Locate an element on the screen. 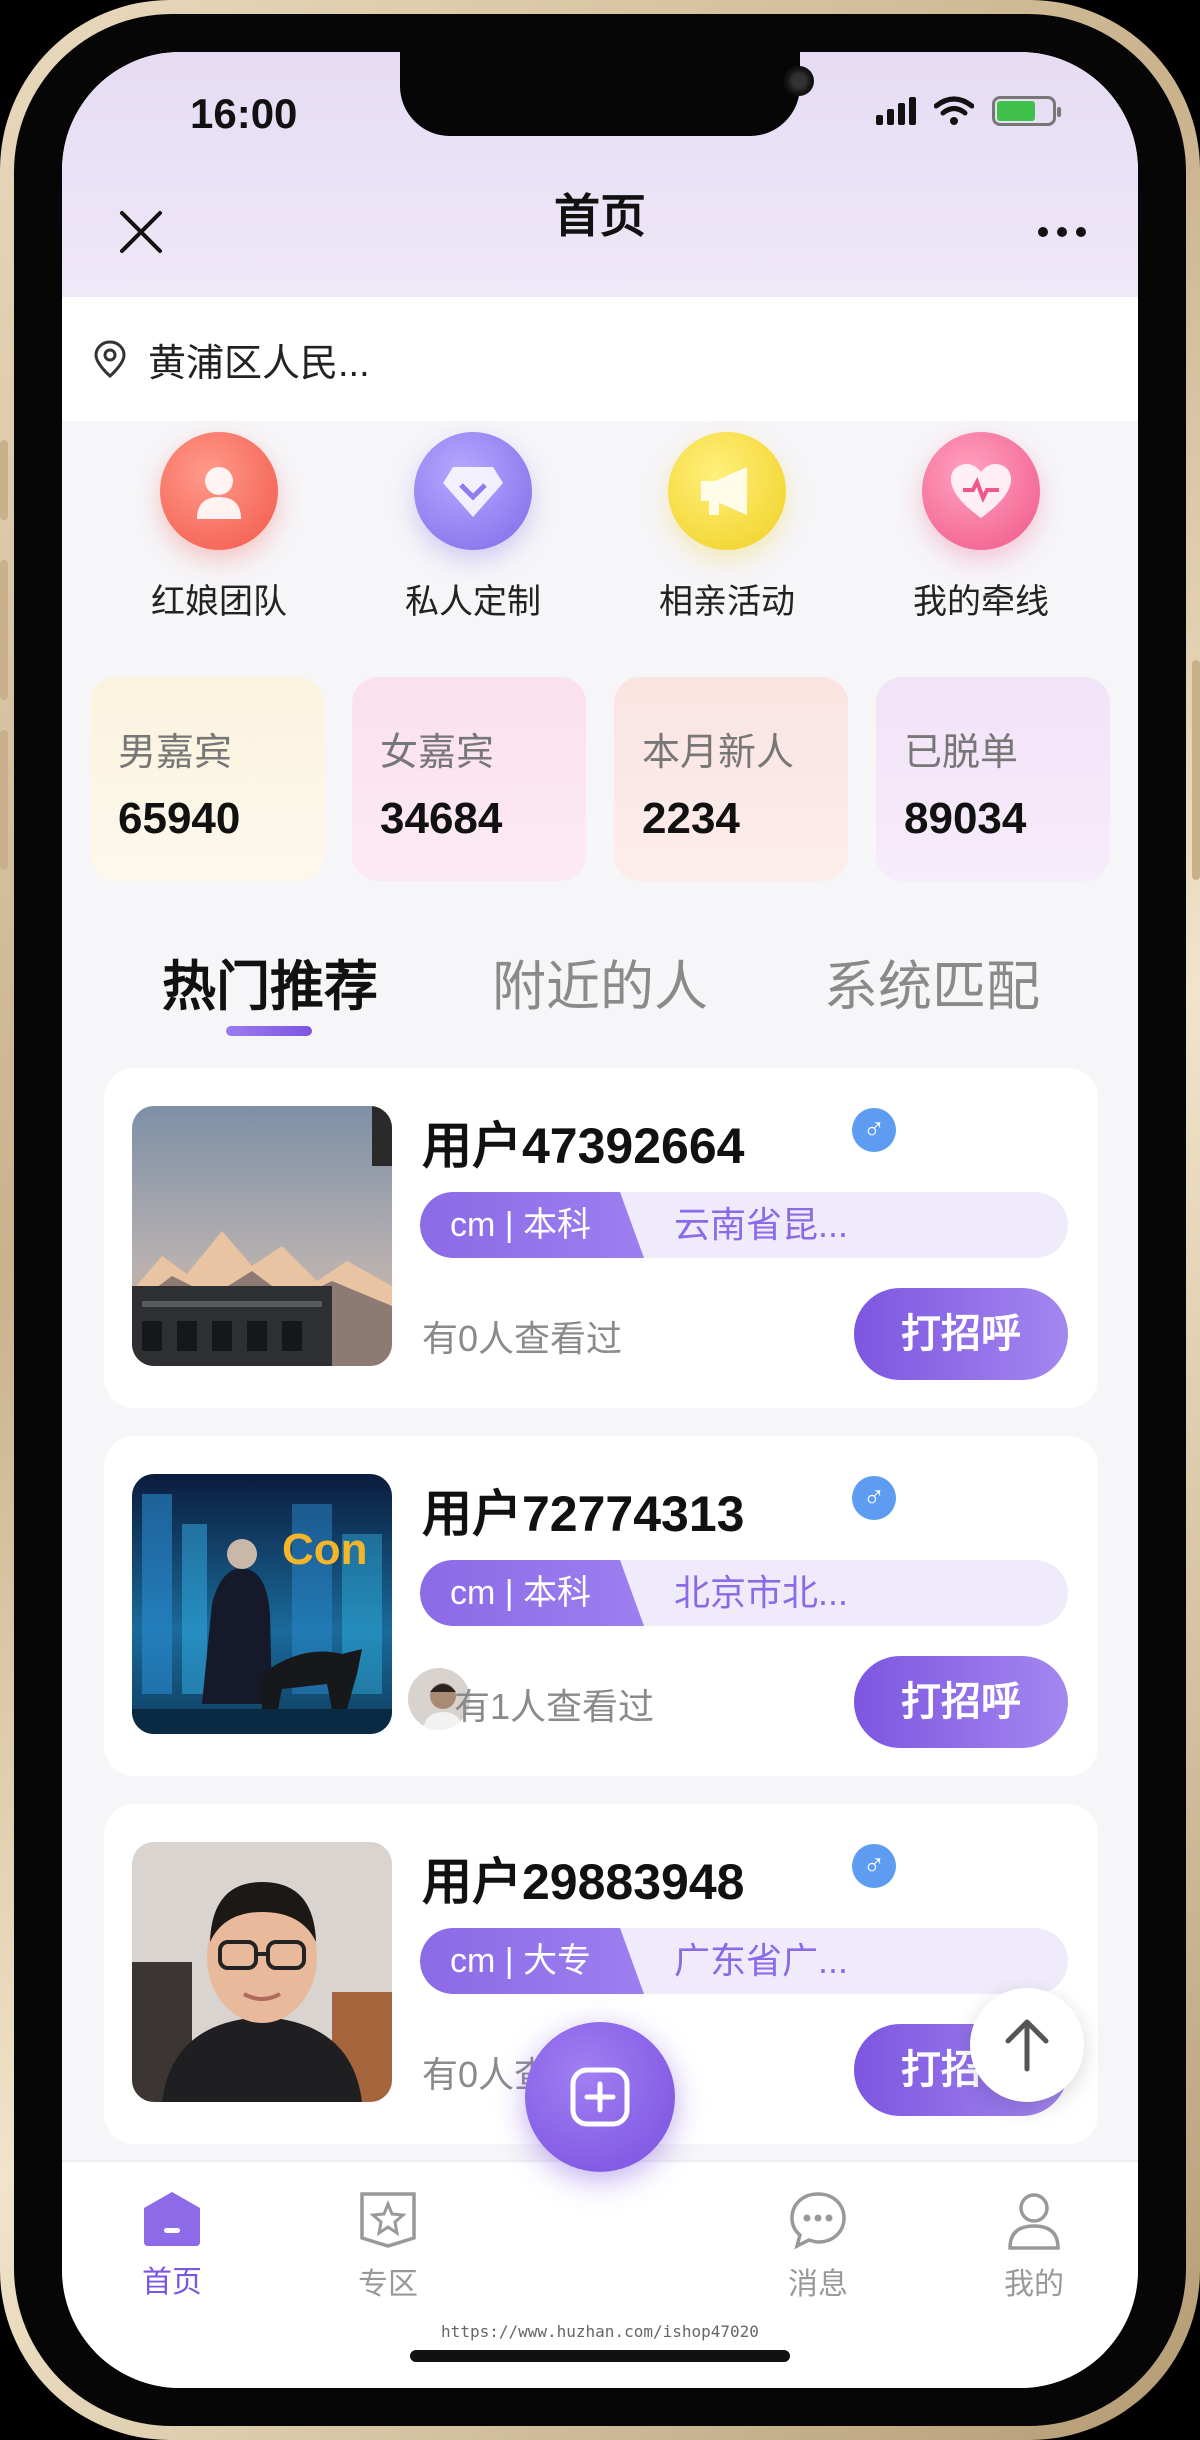 The height and width of the screenshot is (2440, 1200). nav-label: 专区 is located at coordinates (388, 2284).